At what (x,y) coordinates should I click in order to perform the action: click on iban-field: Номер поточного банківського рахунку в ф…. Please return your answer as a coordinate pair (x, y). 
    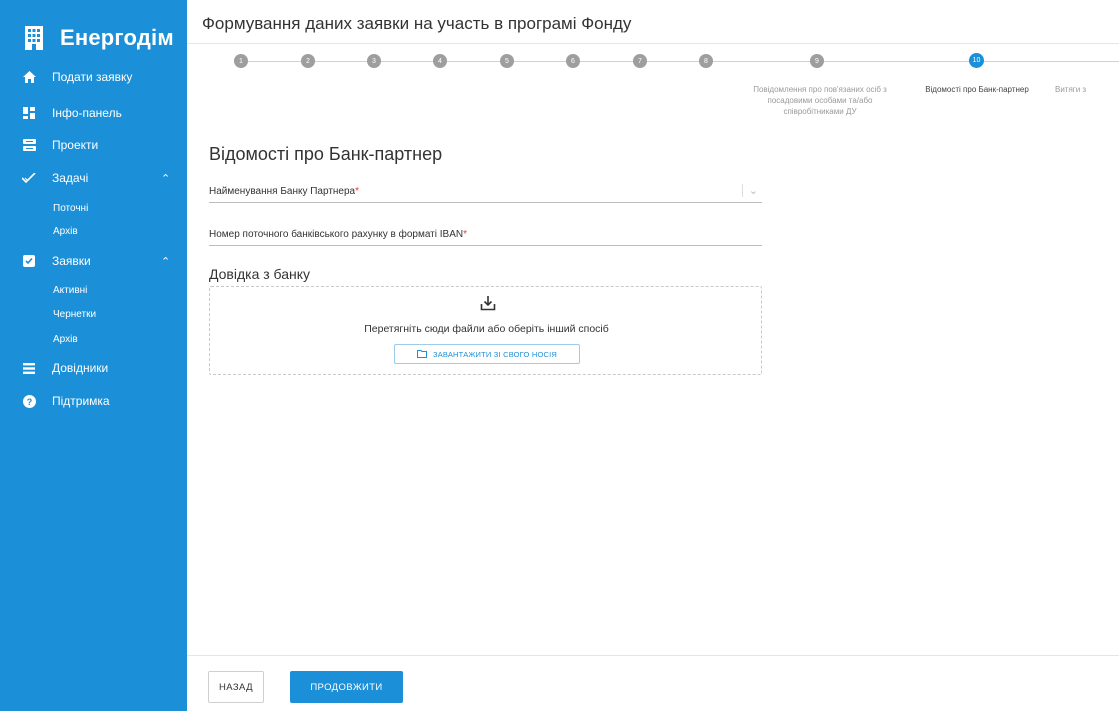
    Looking at the image, I should click on (485, 235).